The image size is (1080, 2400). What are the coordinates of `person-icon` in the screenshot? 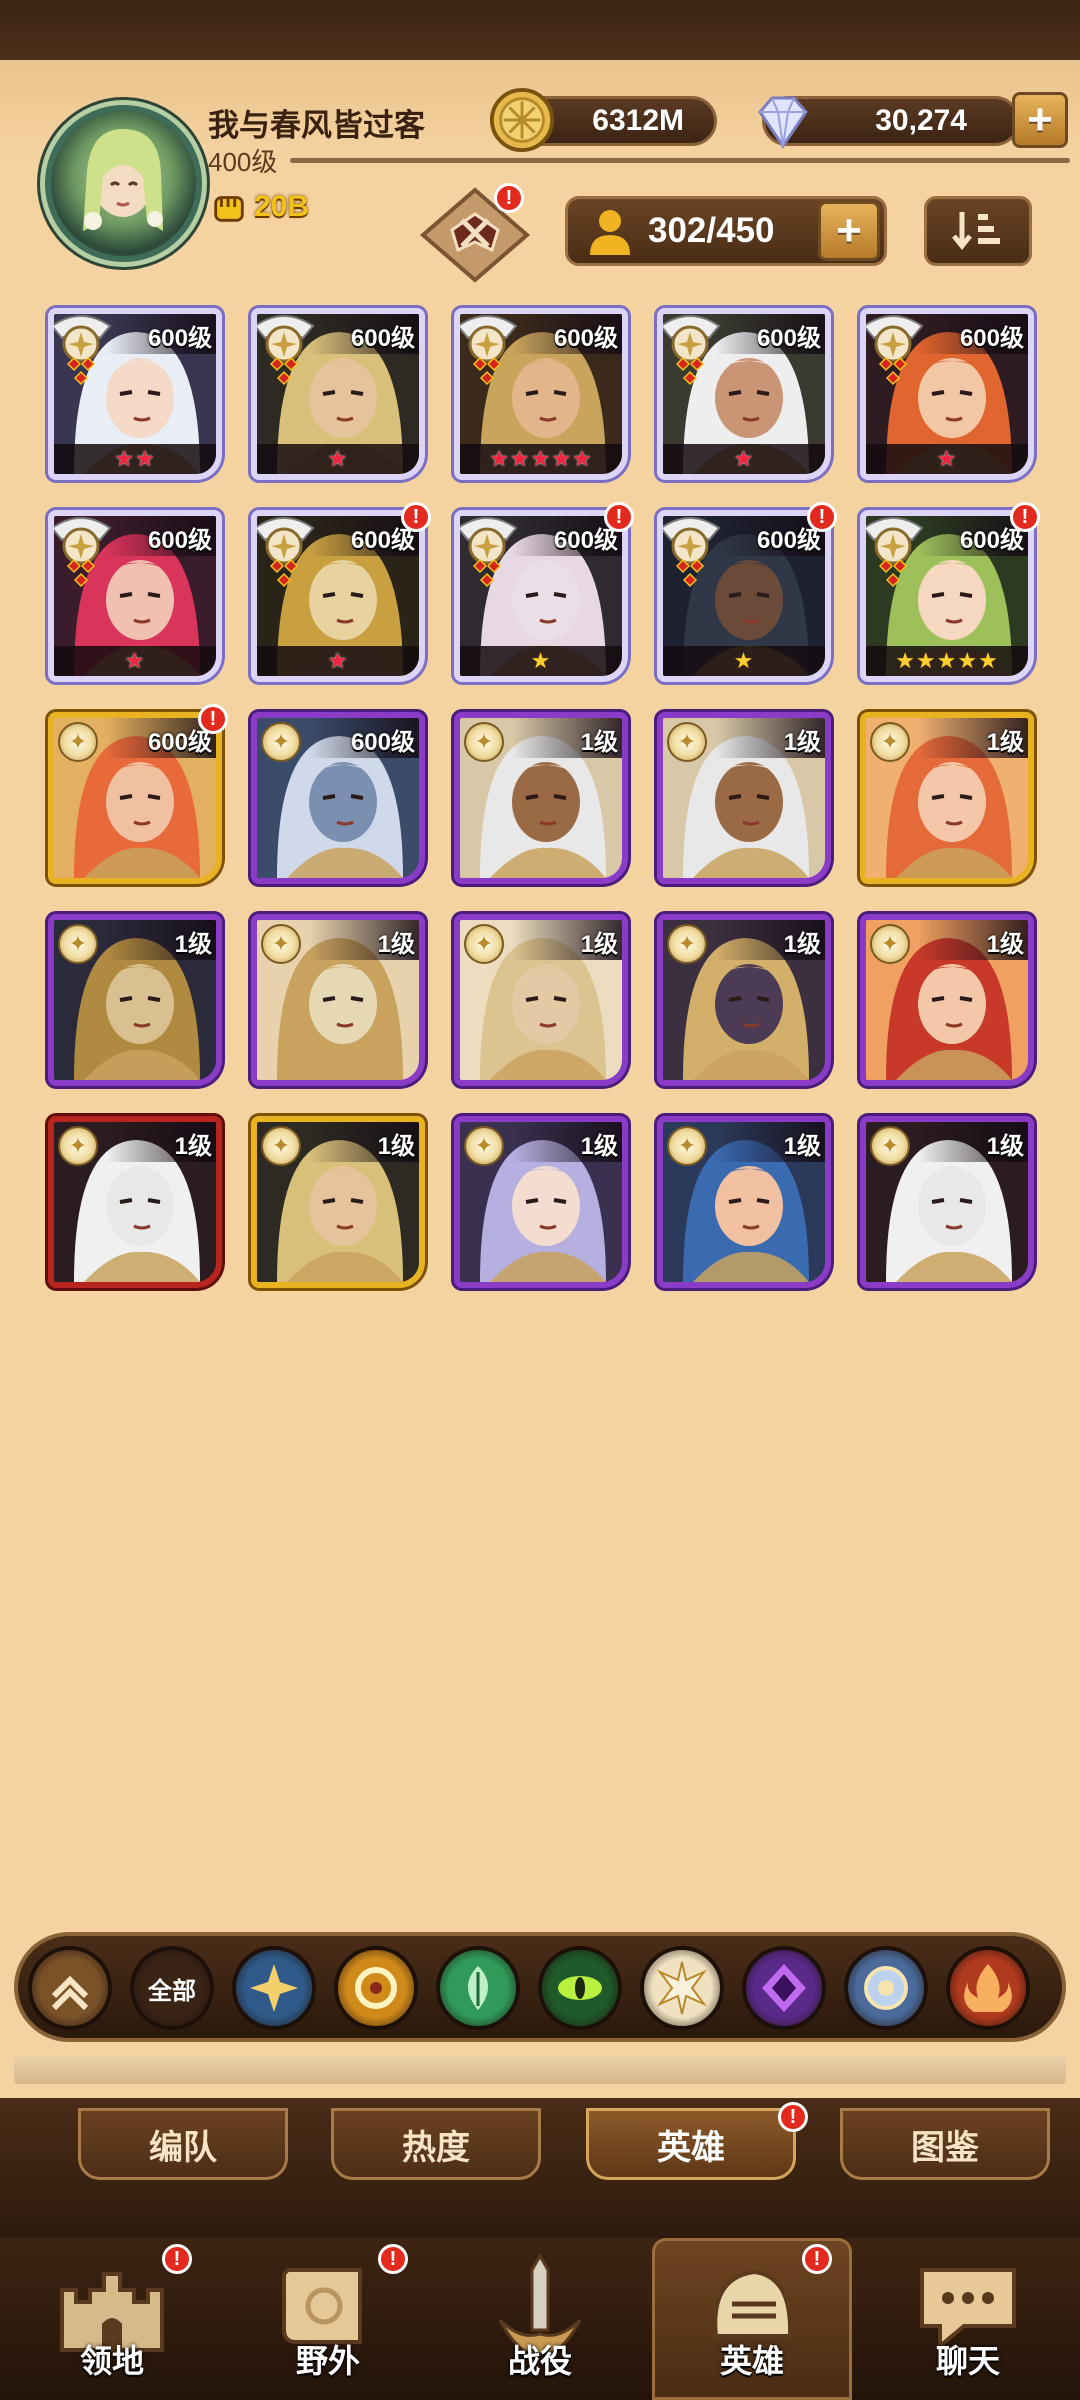 It's located at (610, 232).